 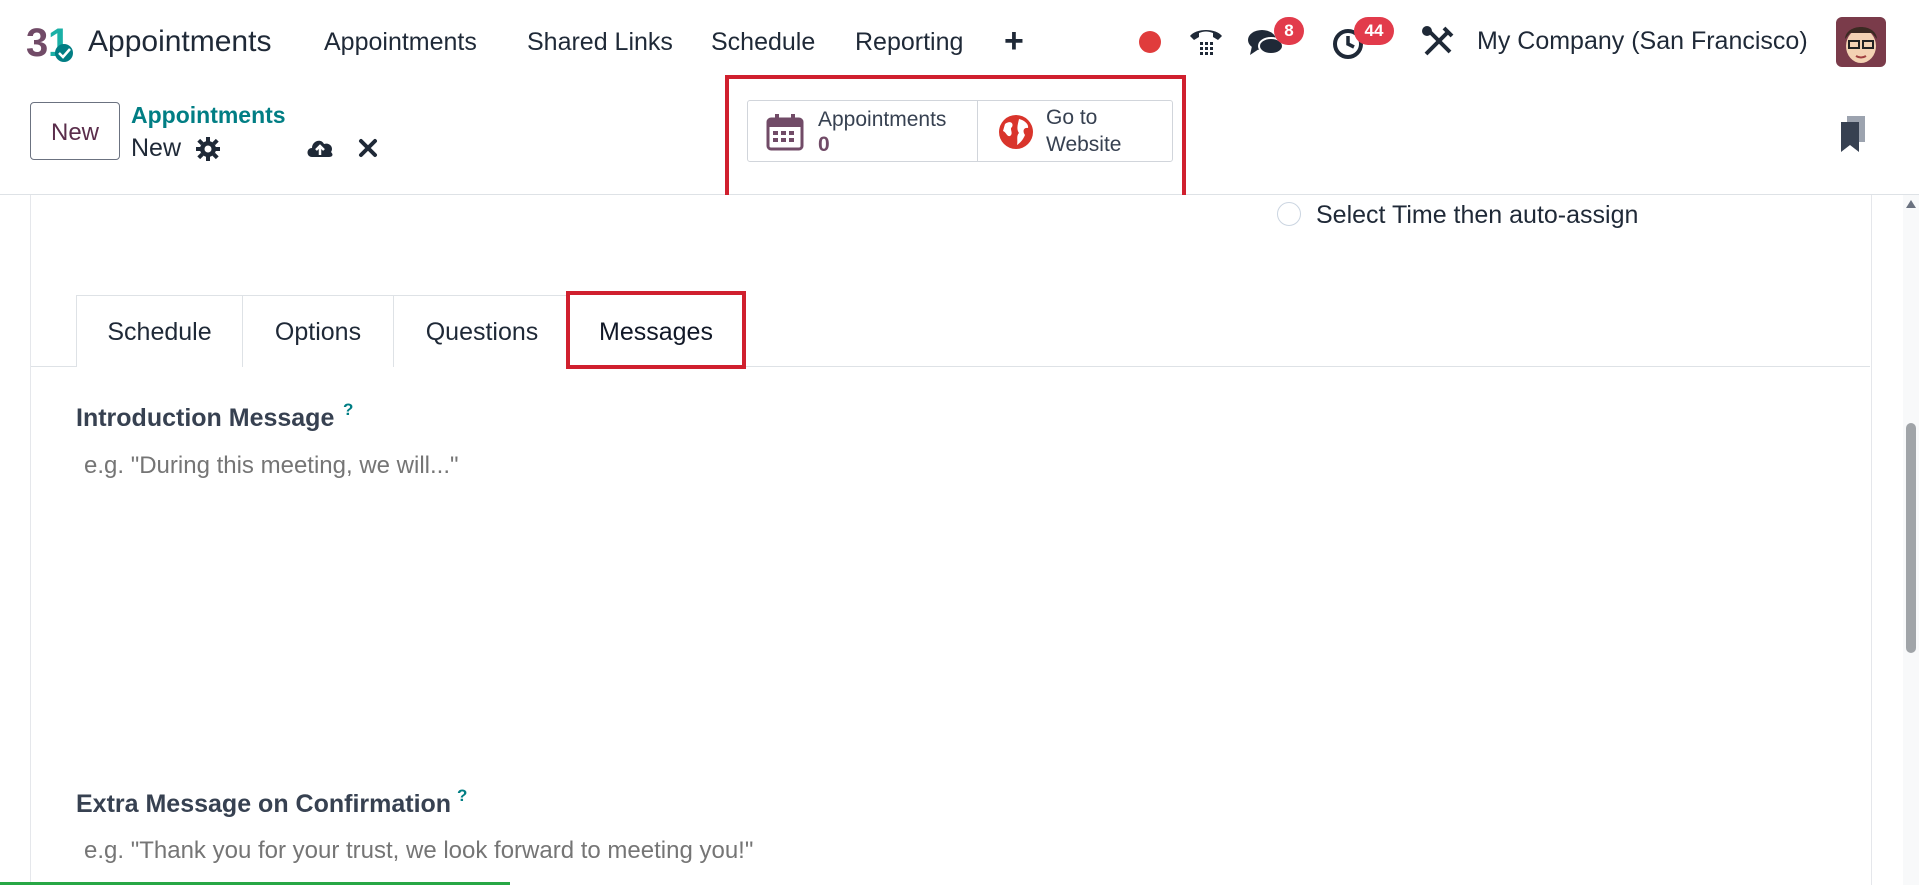 I want to click on record-status-icon, so click(x=1150, y=42).